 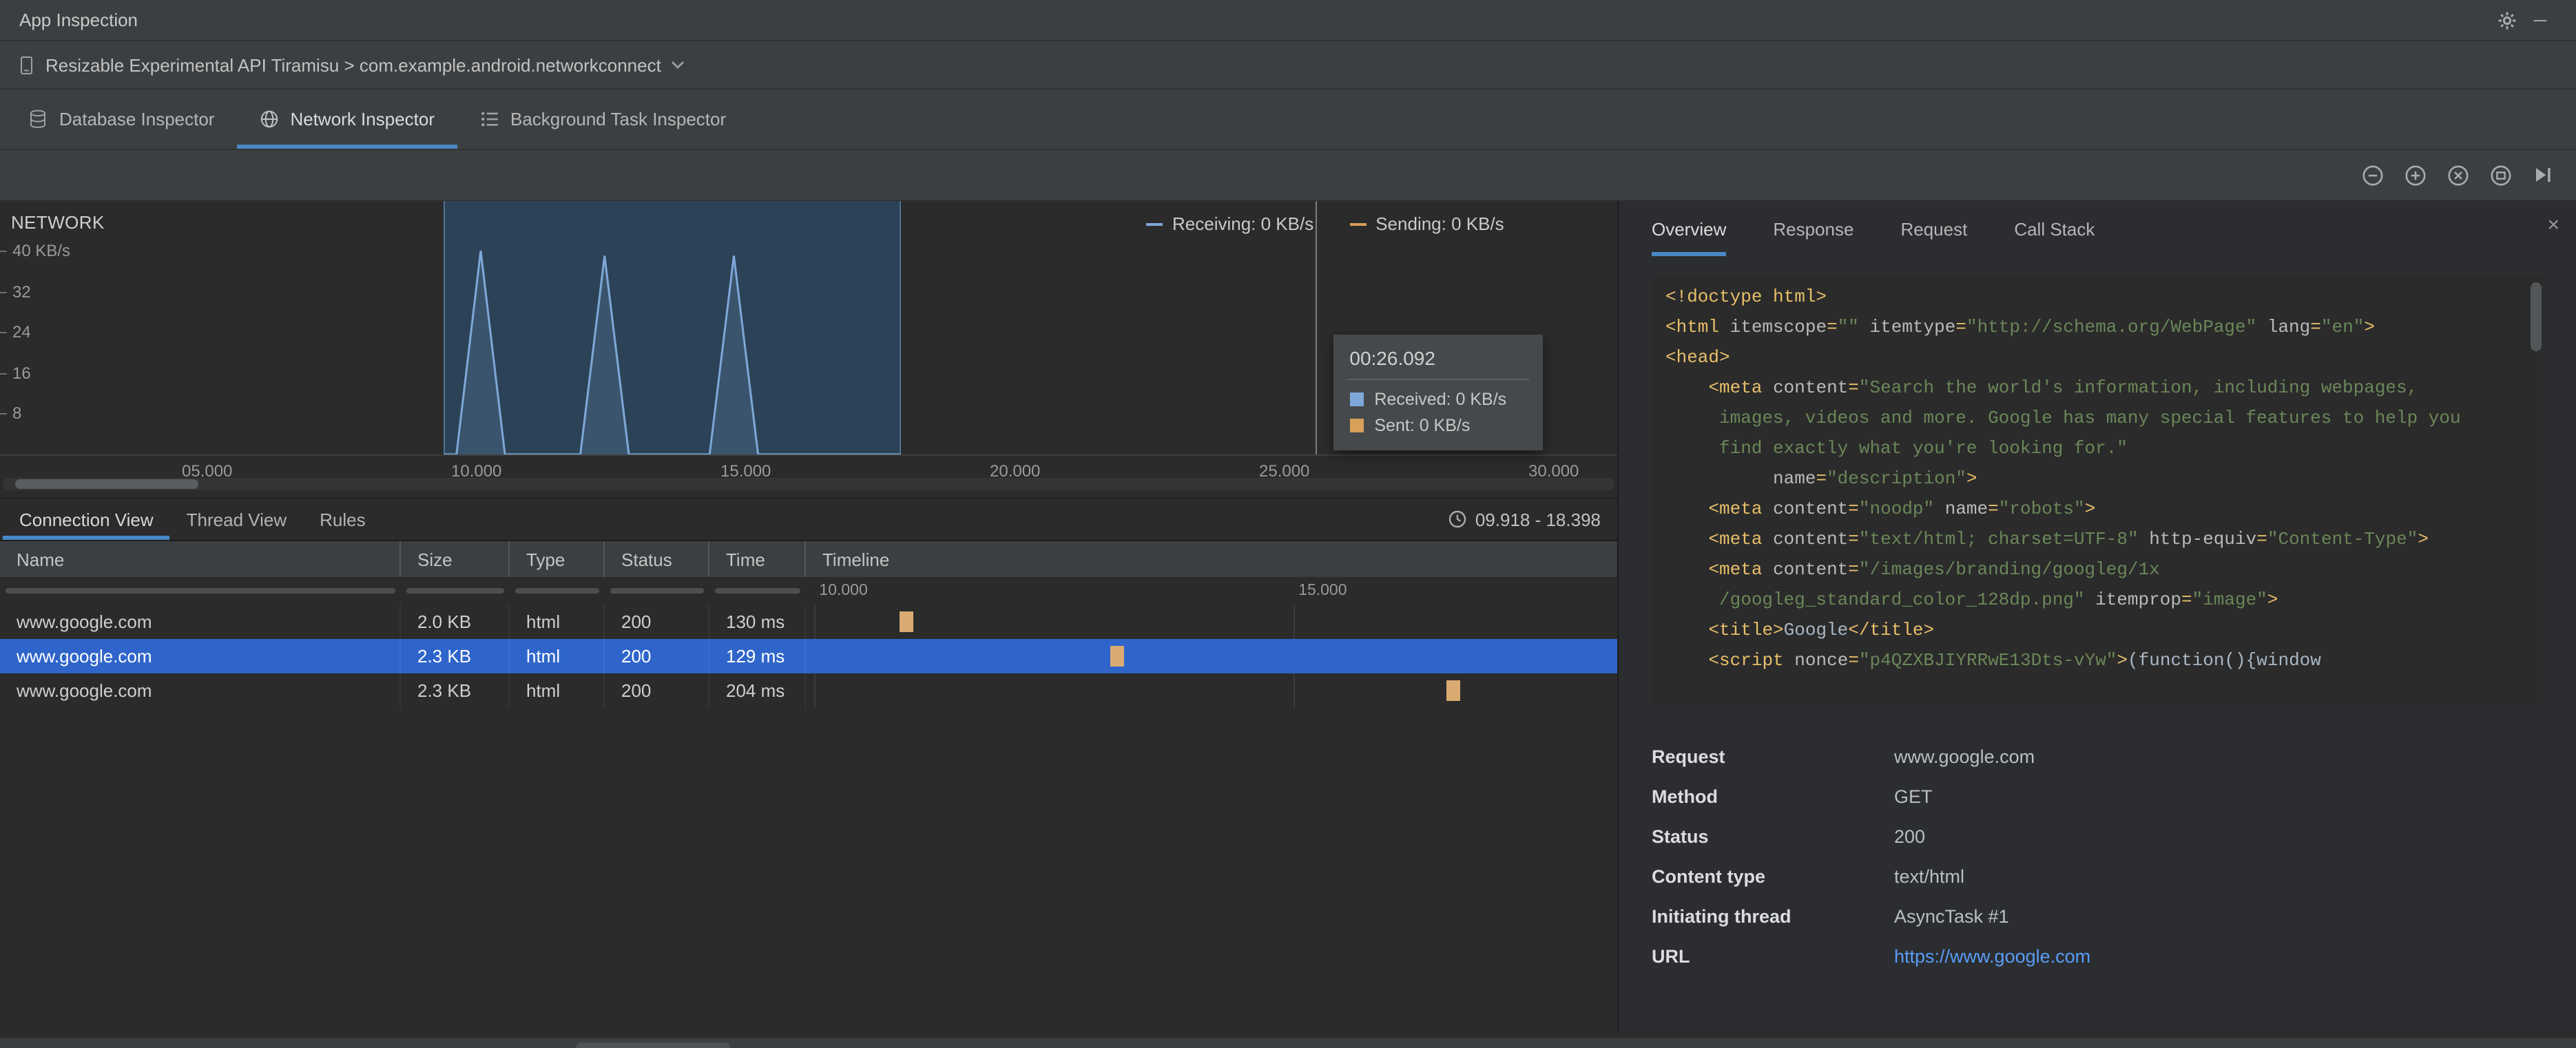 I want to click on code-line: <!doctype html>, so click(x=1746, y=296).